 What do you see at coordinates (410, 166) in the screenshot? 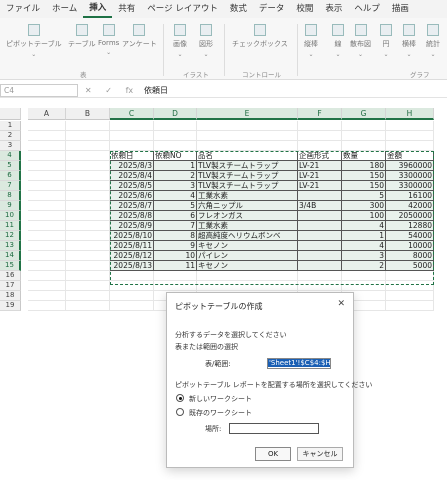
I see `table-cell: 3960000` at bounding box center [410, 166].